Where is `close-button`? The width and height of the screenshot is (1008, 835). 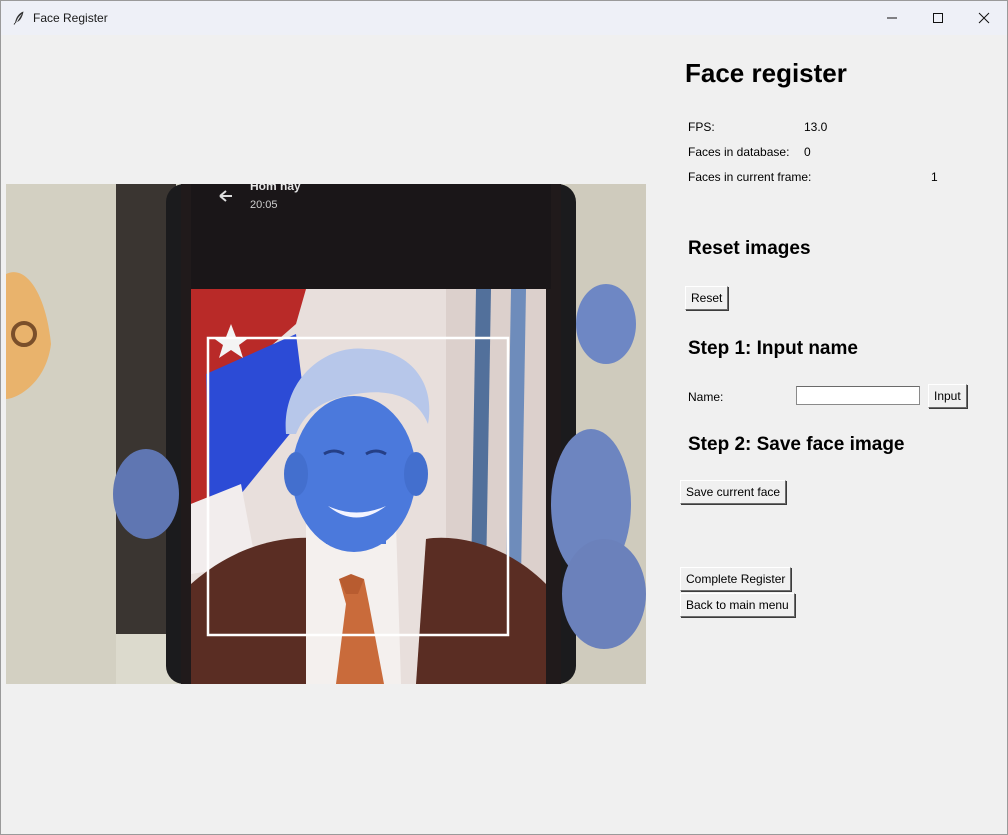 close-button is located at coordinates (984, 18).